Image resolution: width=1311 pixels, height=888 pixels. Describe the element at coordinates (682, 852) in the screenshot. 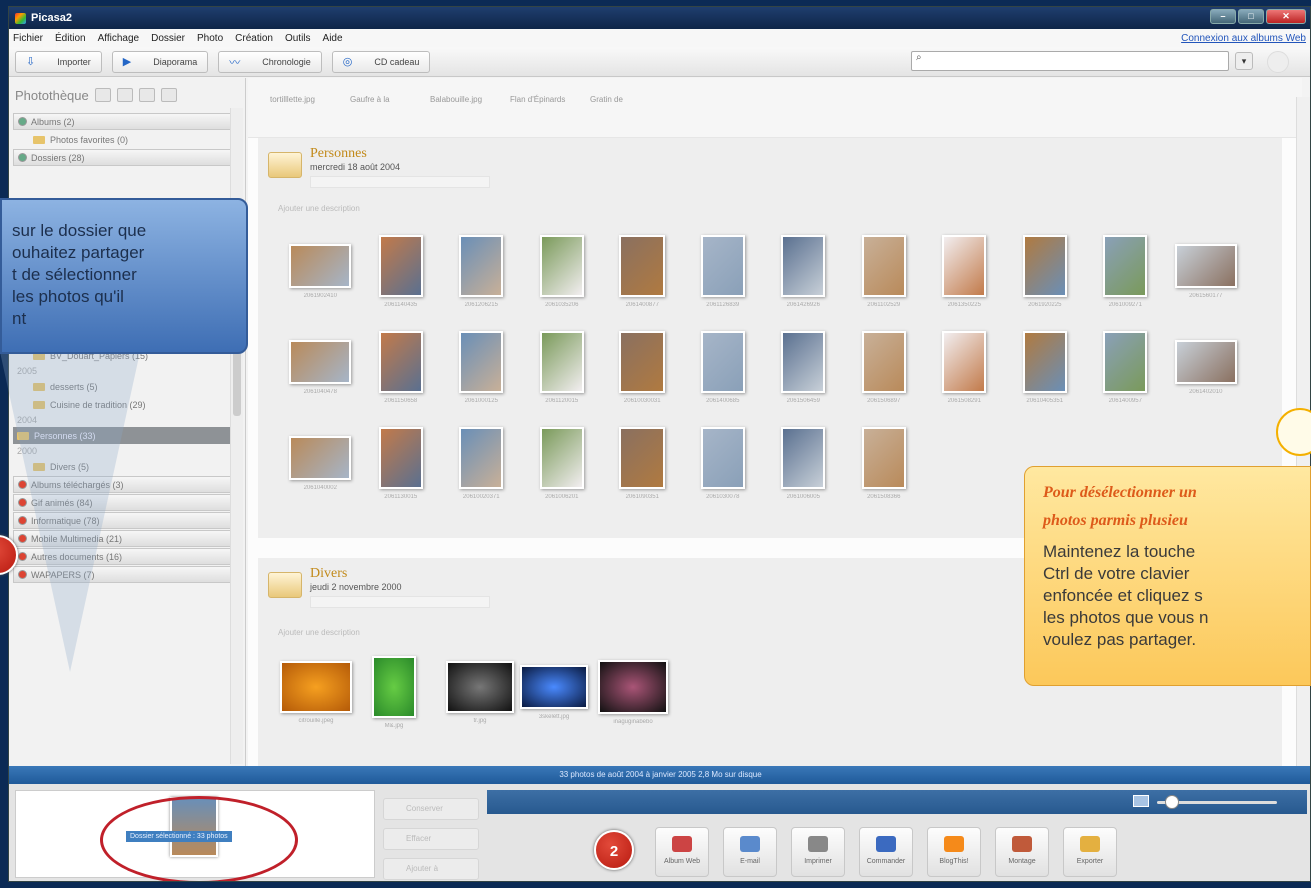

I see `share-album-web-button: Album Web` at that location.